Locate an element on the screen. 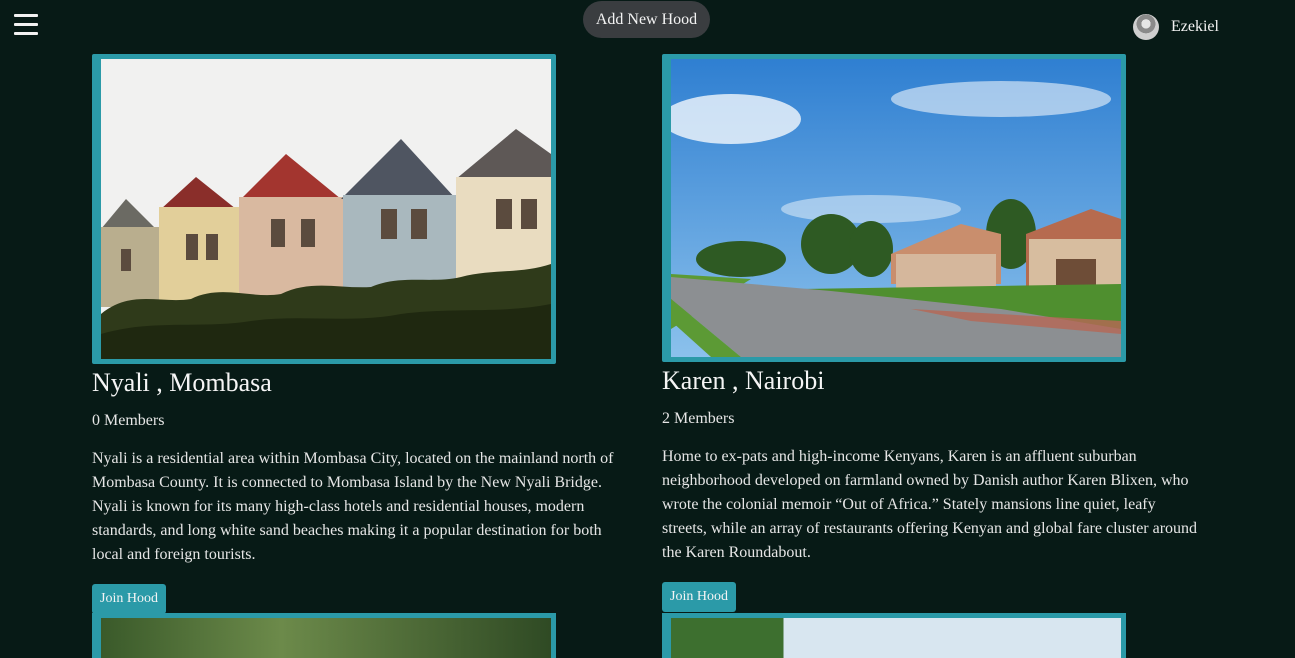 The image size is (1295, 658). hamburger-menu-icon is located at coordinates (26, 26).